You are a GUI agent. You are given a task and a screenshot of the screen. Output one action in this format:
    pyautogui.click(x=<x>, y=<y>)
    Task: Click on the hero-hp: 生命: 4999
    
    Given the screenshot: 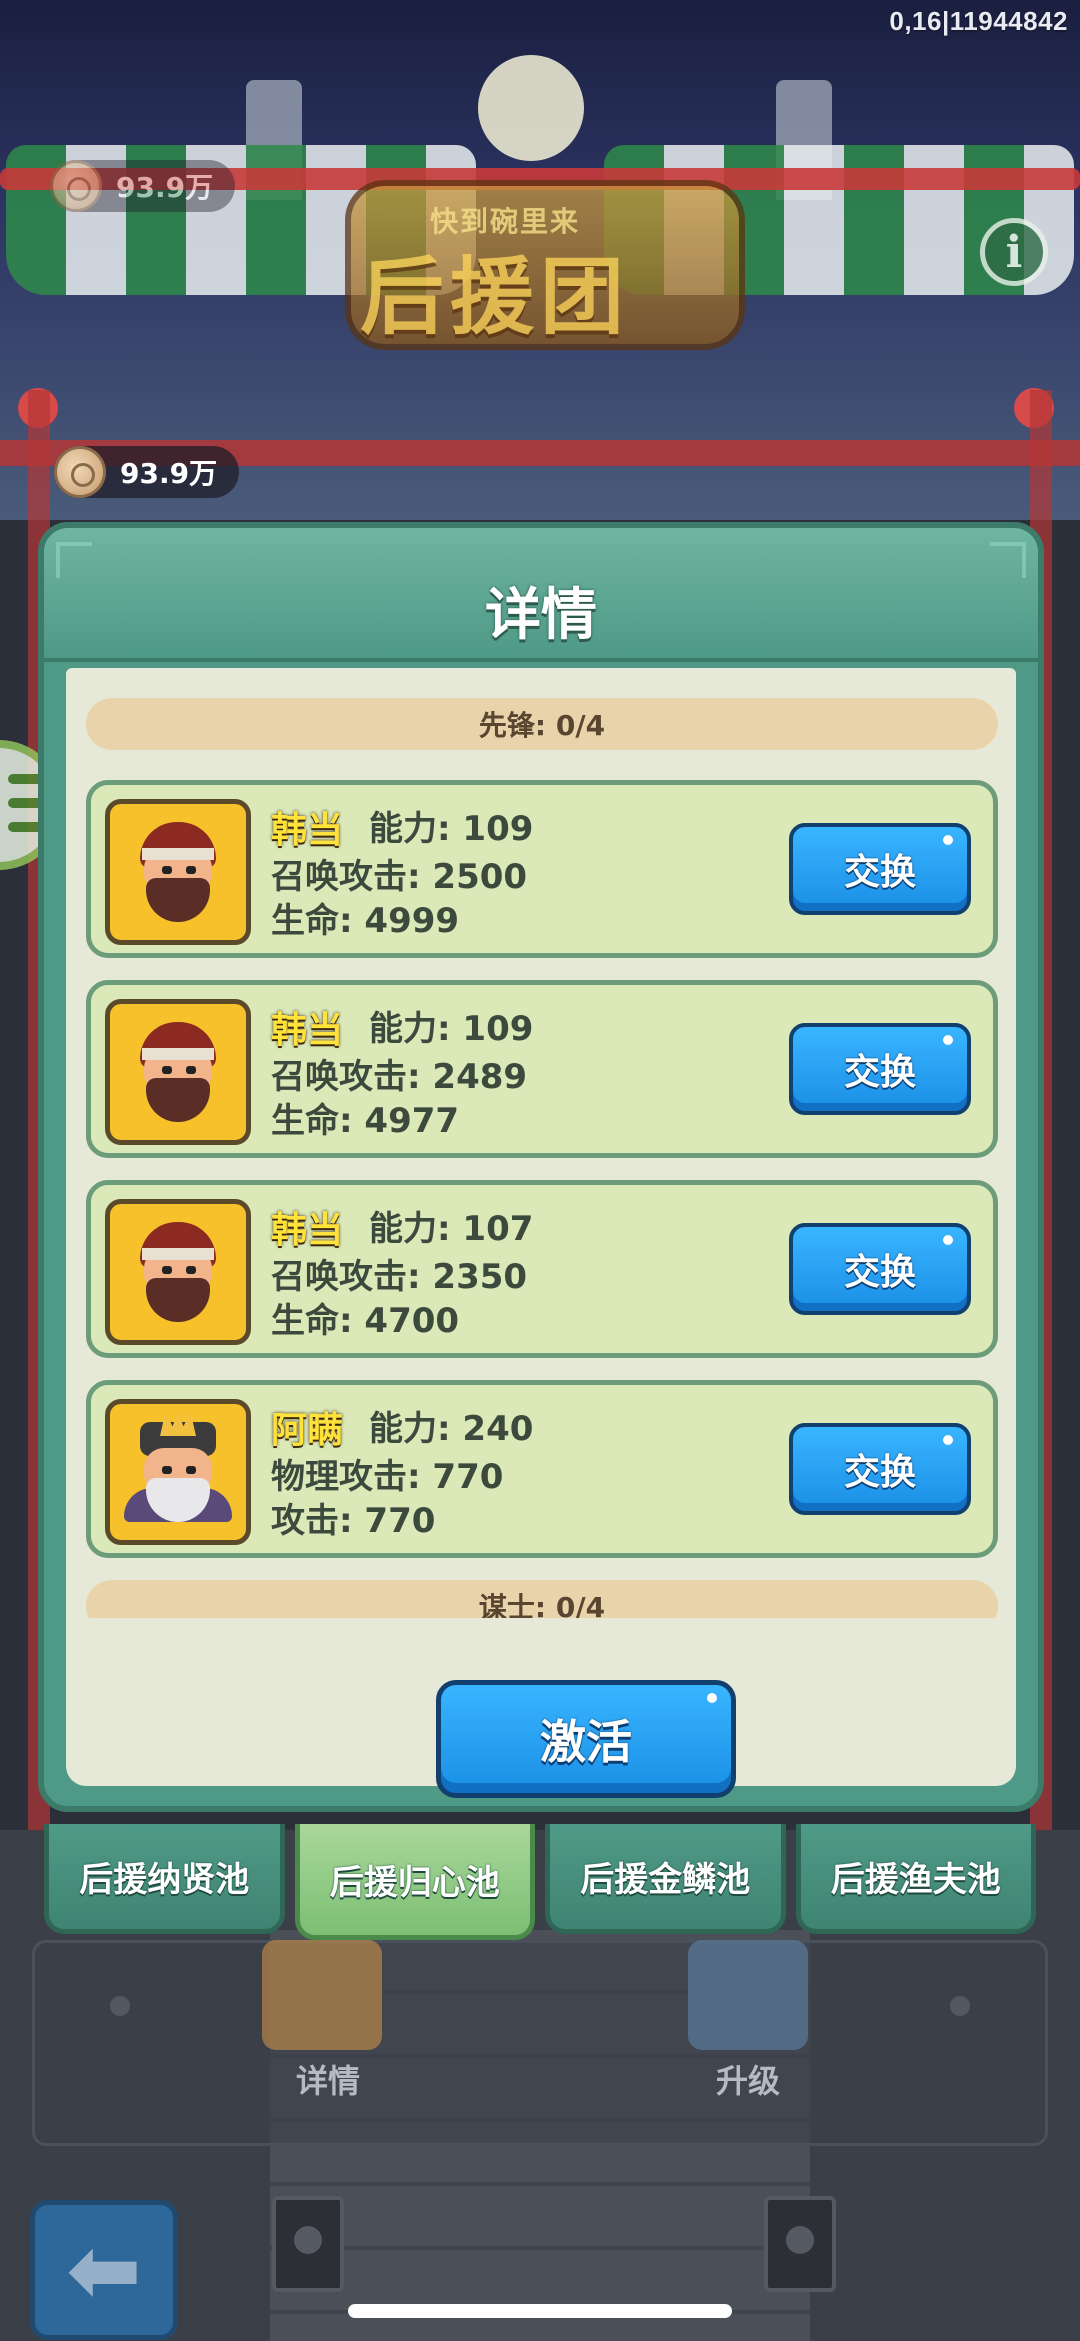 What is the action you would take?
    pyautogui.click(x=365, y=921)
    